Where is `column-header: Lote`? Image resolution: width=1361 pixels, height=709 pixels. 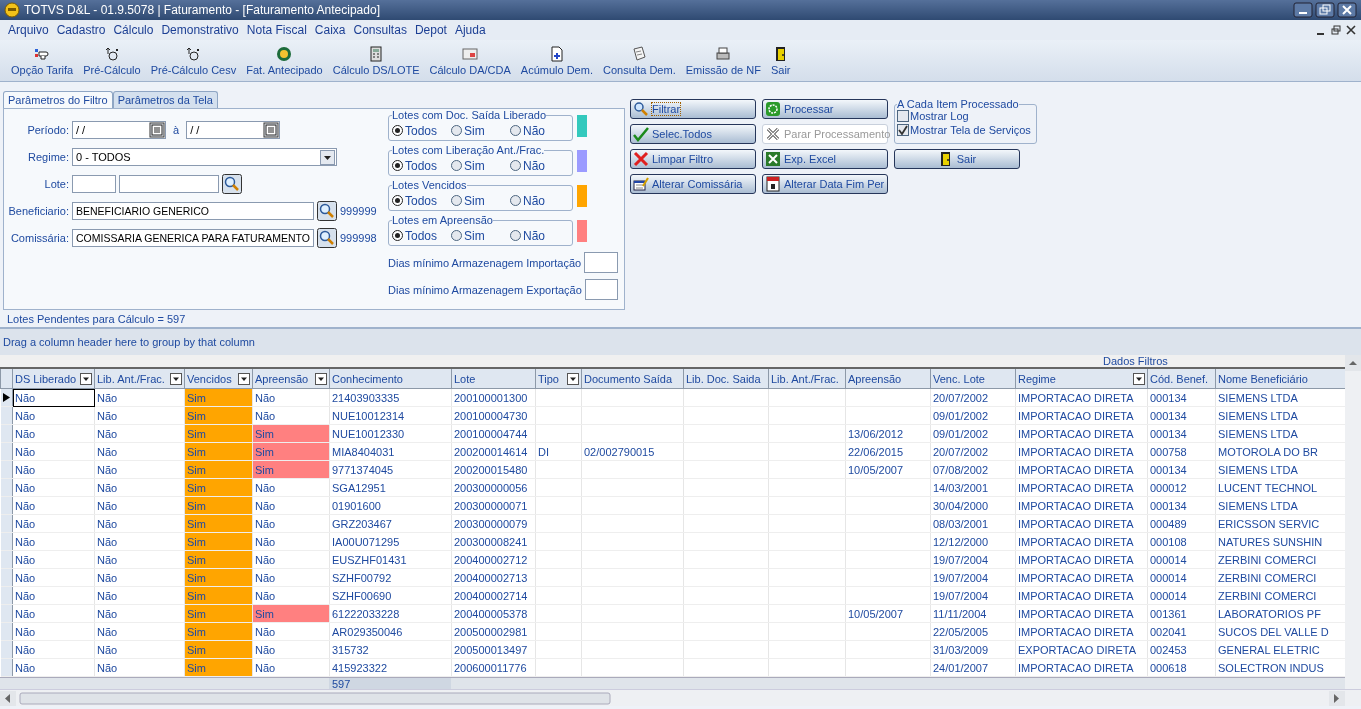 column-header: Lote is located at coordinates (493, 378).